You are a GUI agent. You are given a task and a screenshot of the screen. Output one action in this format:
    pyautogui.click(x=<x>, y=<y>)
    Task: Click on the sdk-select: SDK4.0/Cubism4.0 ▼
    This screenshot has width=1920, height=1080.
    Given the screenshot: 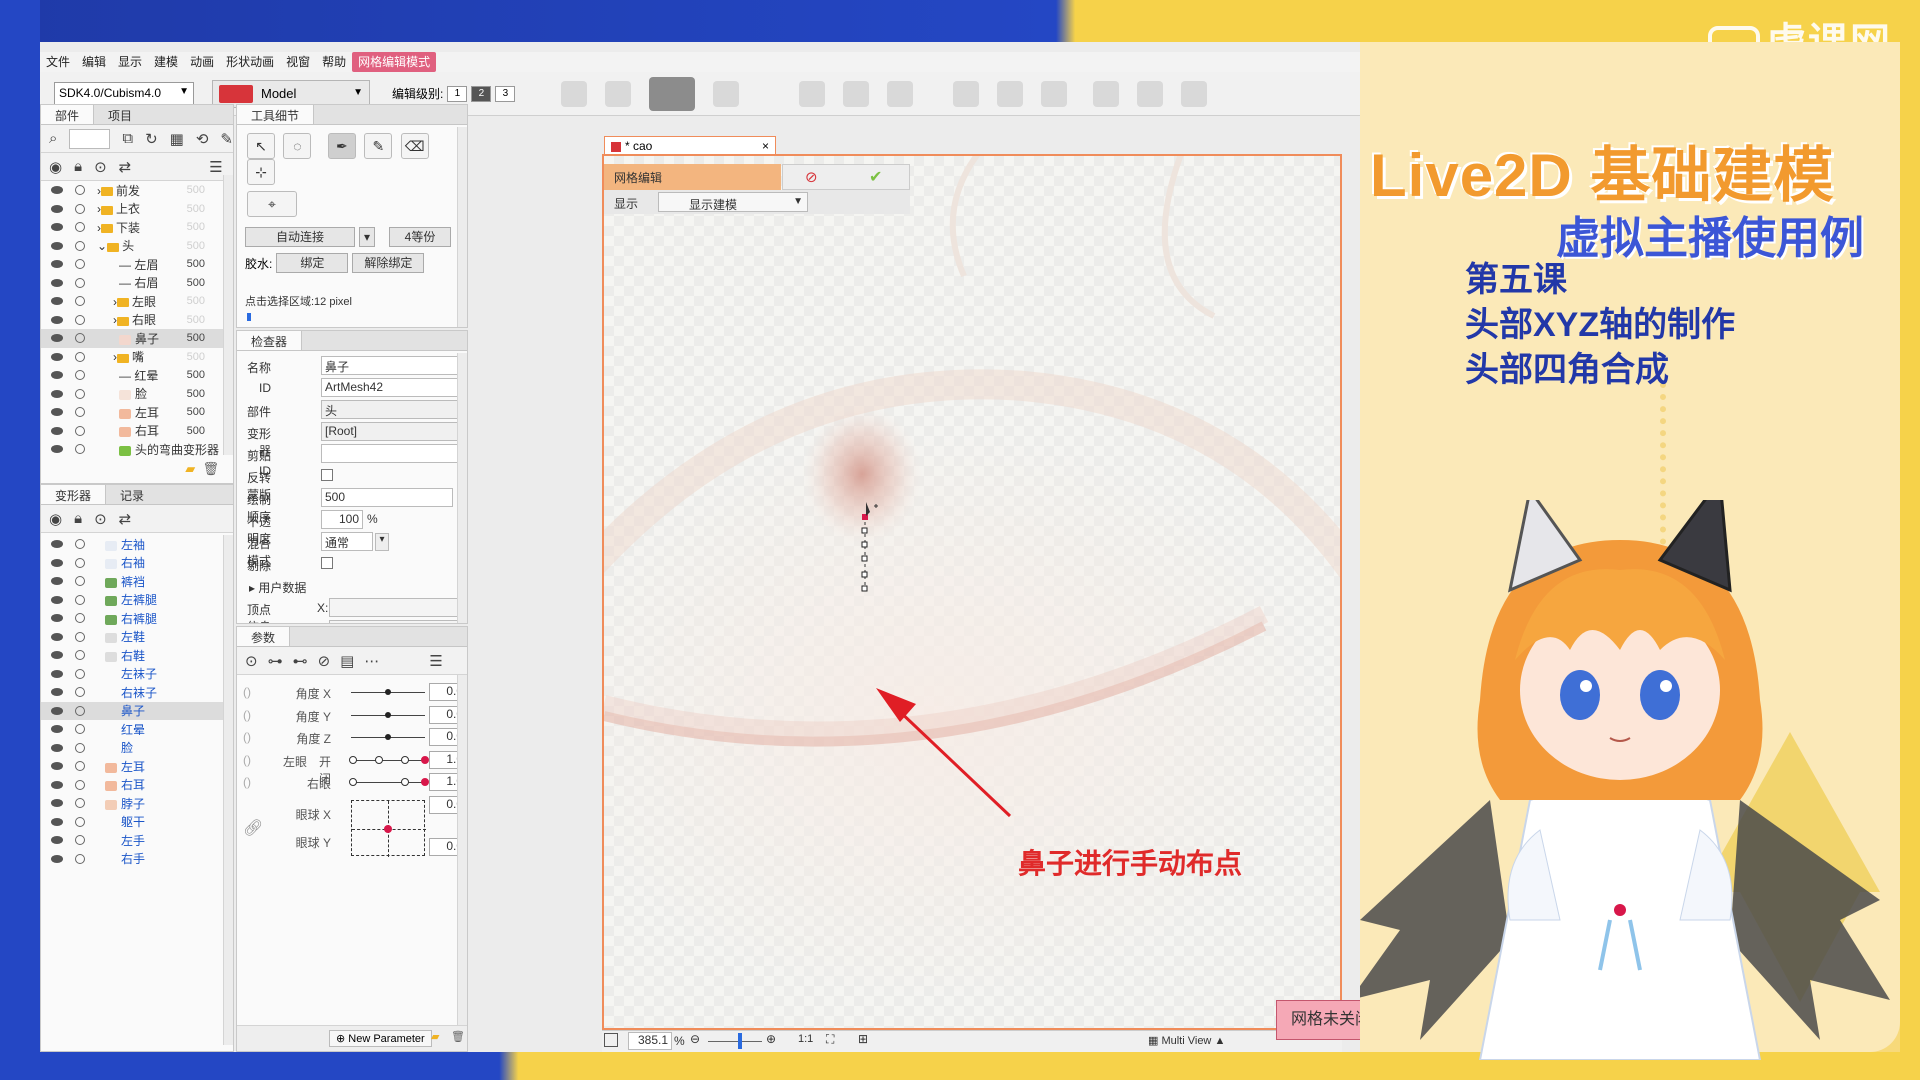 What is the action you would take?
    pyautogui.click(x=124, y=93)
    